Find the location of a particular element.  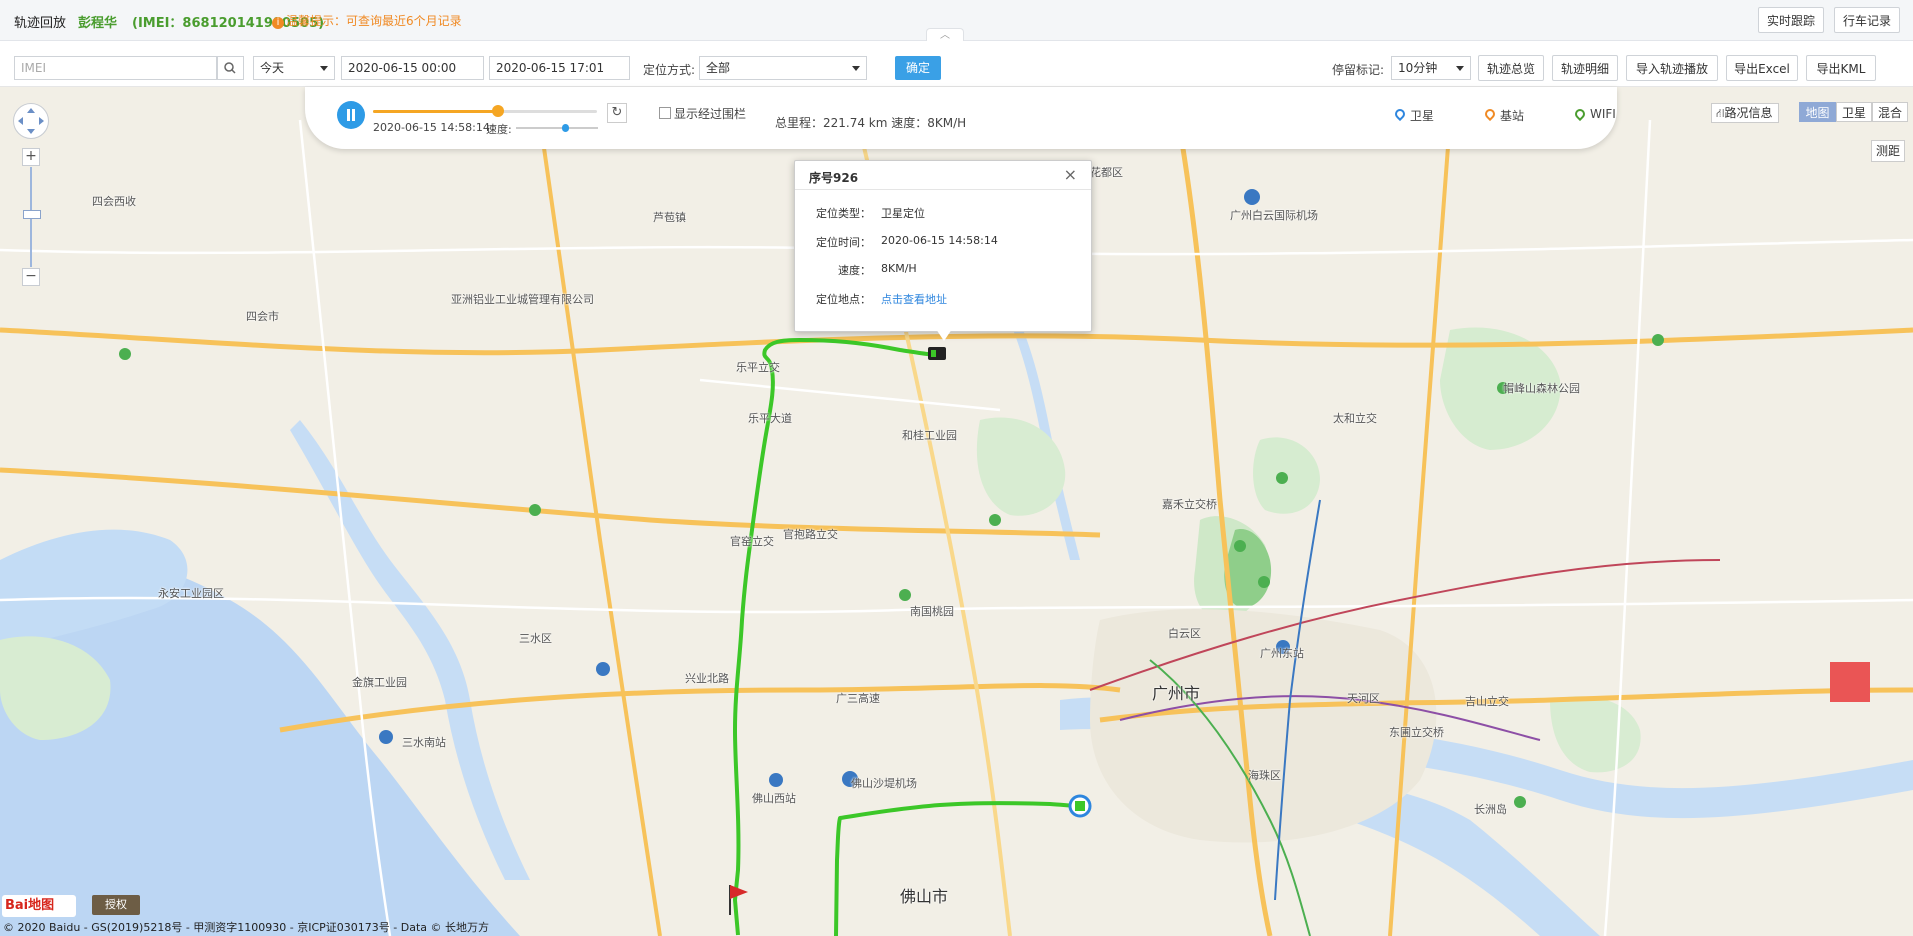

end-time-input: 2020-06-15 17:01 is located at coordinates (559, 68).